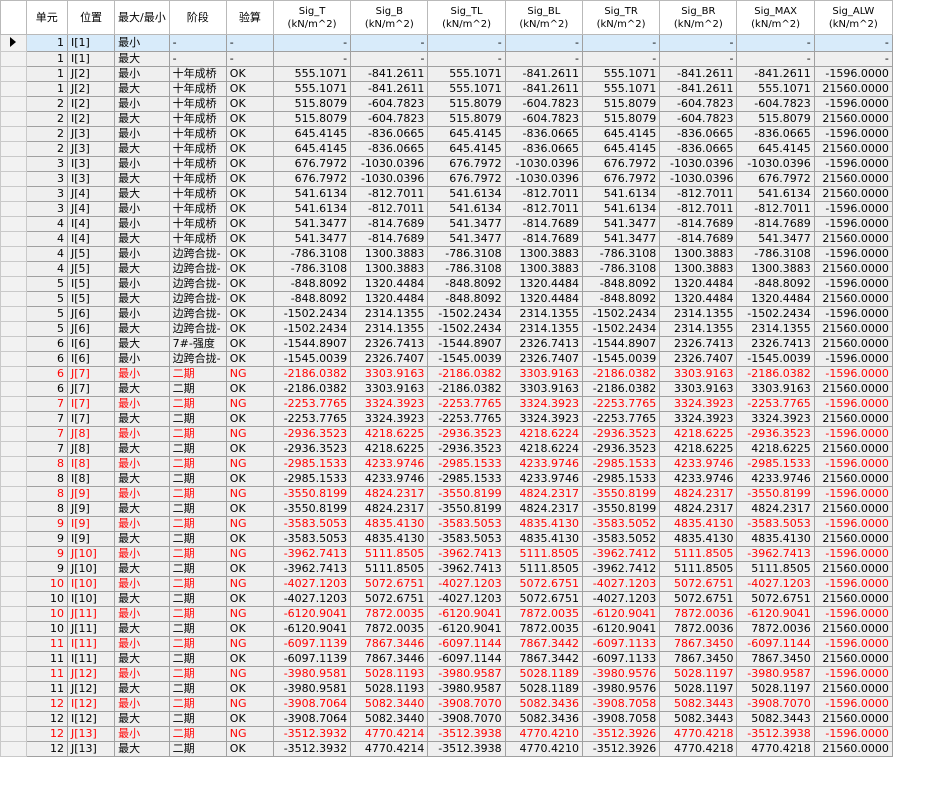  I want to click on cell-stage: 边跨合拢-, so click(197, 254).